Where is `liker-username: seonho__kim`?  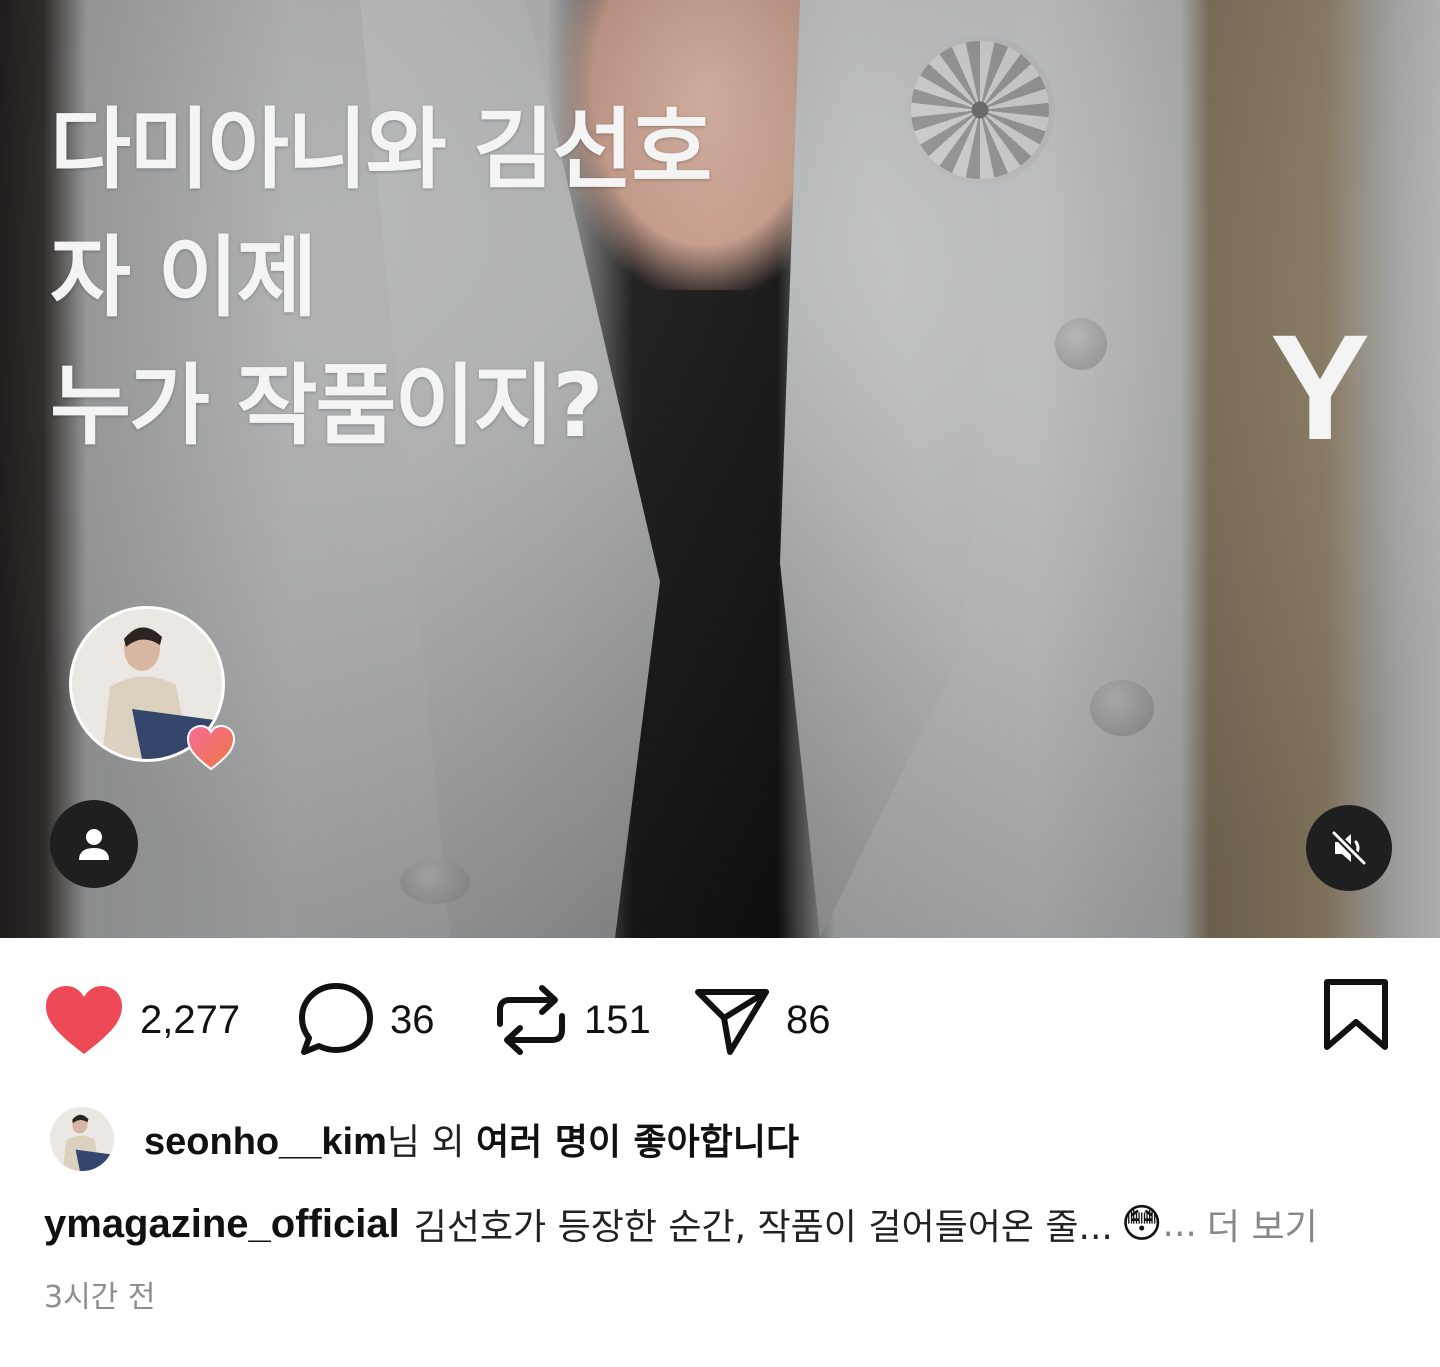 liker-username: seonho__kim is located at coordinates (265, 1142).